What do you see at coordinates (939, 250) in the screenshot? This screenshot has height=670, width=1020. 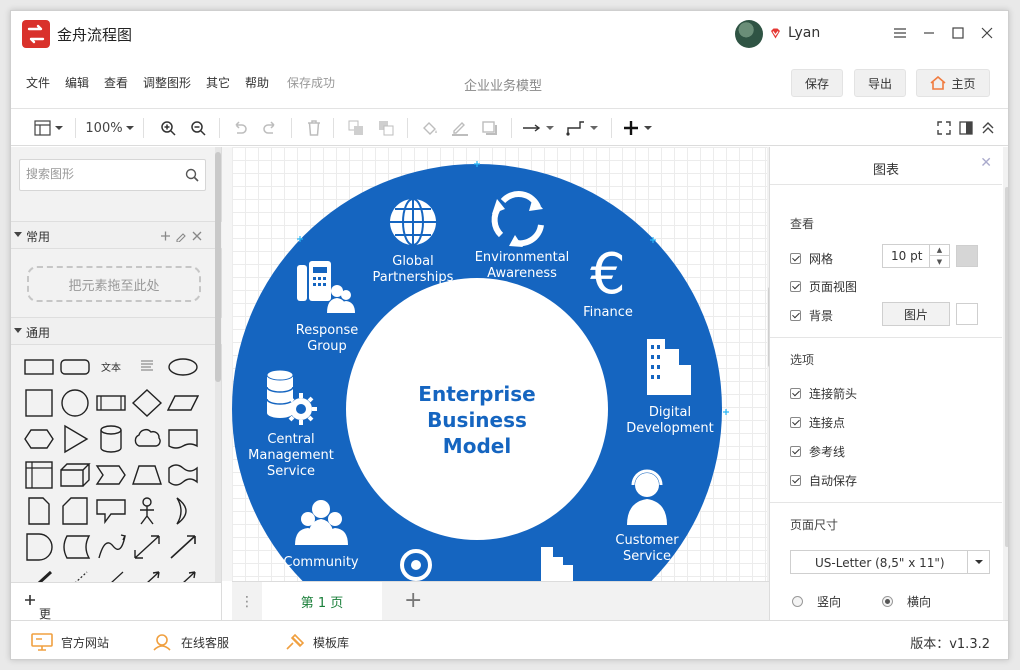 I see `stepper-up-icon: ▲` at bounding box center [939, 250].